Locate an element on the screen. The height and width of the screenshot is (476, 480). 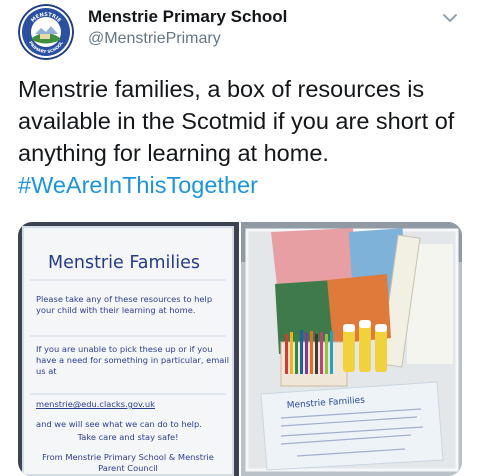
glue-sticks is located at coordinates (365, 346).